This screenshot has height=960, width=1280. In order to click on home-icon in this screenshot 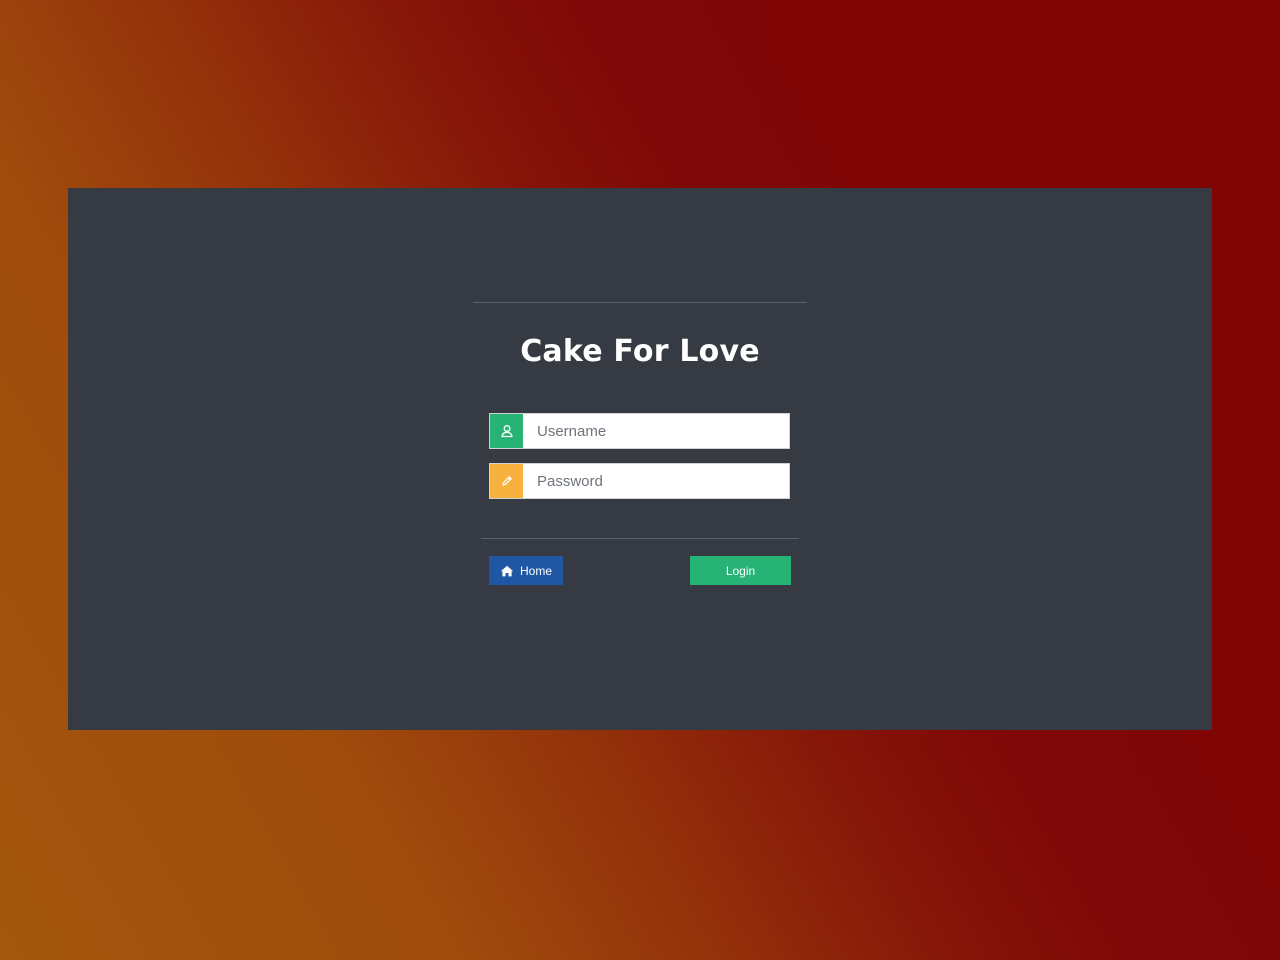, I will do `click(507, 571)`.